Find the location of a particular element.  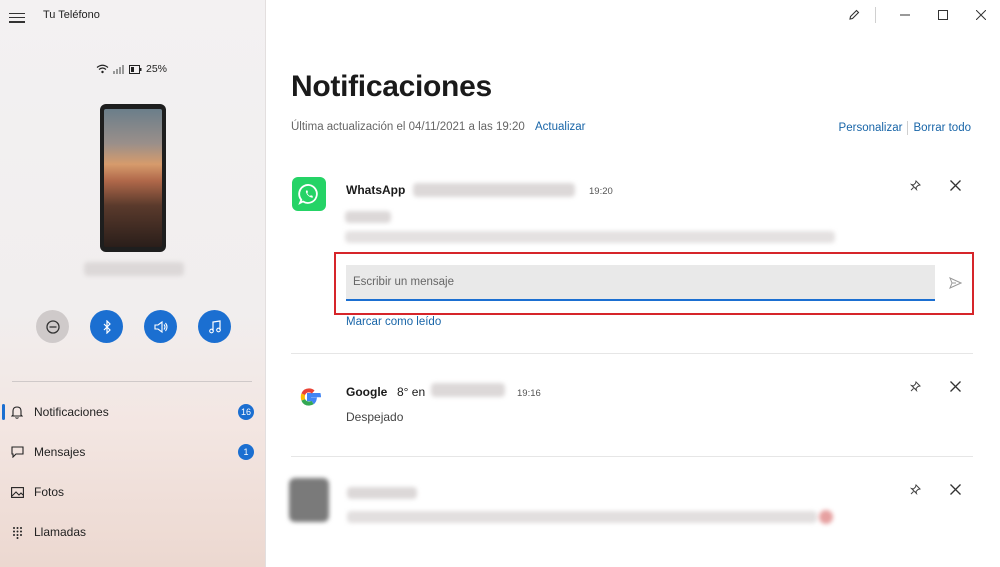

phone-status: 25% is located at coordinates (131, 69).